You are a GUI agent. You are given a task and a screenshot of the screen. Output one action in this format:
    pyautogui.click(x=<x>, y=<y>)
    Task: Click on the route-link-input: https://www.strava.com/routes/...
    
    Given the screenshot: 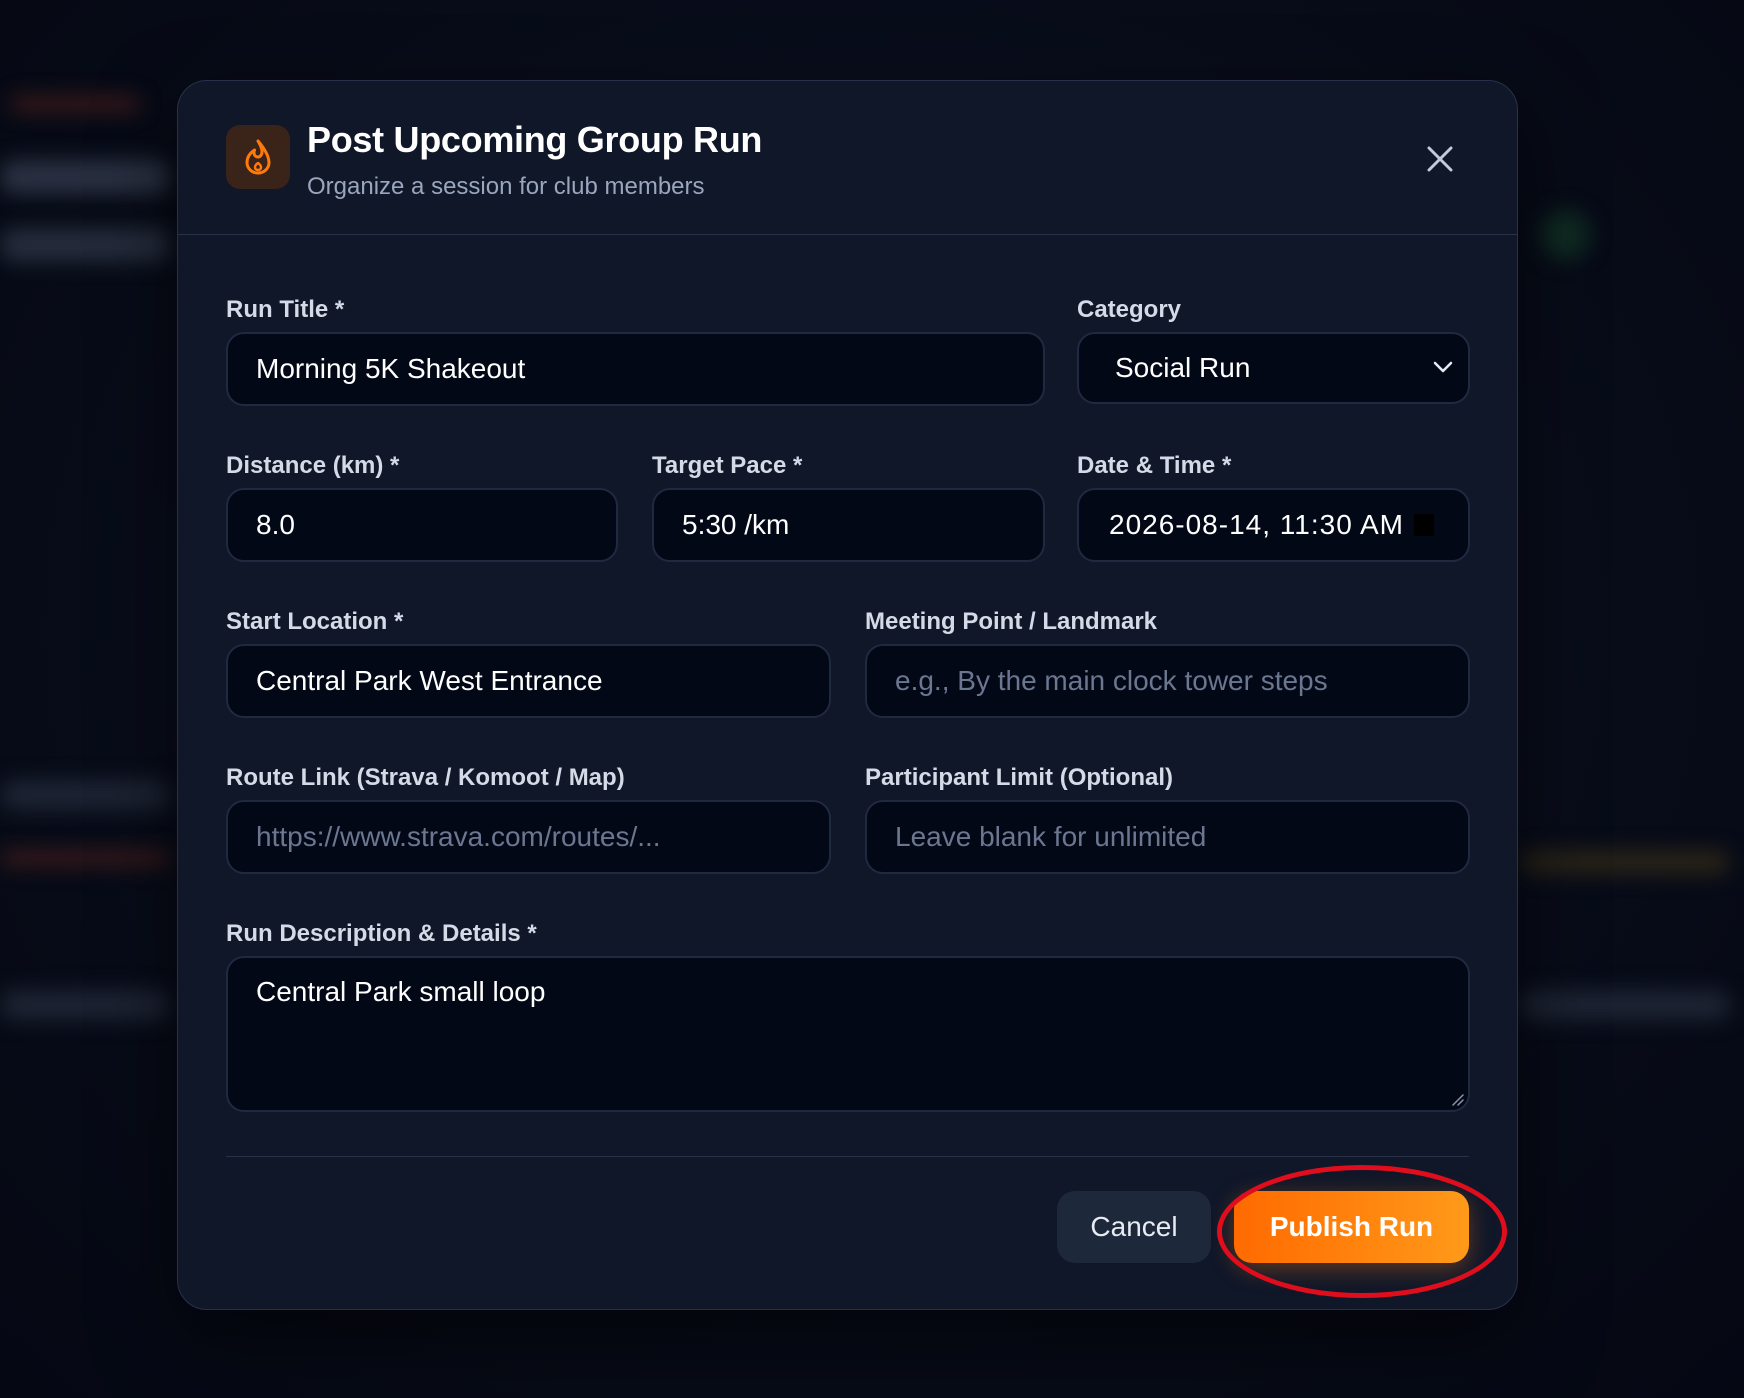 What is the action you would take?
    pyautogui.click(x=528, y=837)
    